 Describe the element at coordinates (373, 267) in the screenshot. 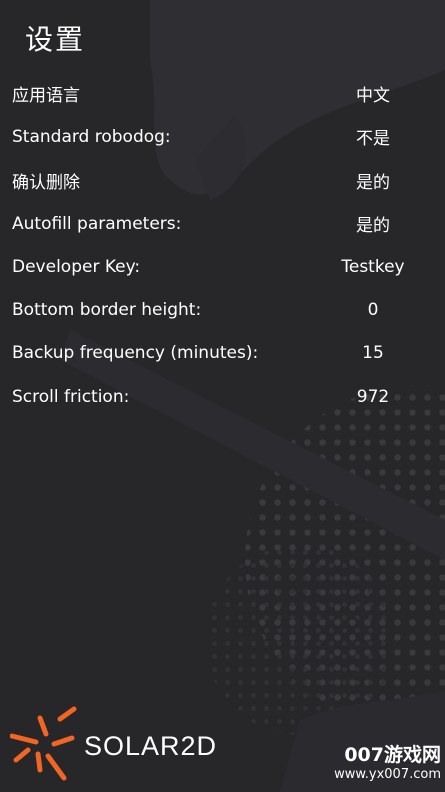

I see `setting-value: Testkey` at that location.